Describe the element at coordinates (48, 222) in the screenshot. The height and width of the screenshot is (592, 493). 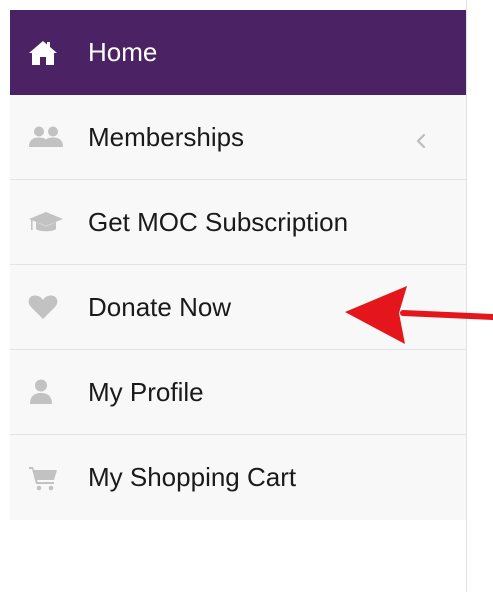
I see `graduation-cap-icon` at that location.